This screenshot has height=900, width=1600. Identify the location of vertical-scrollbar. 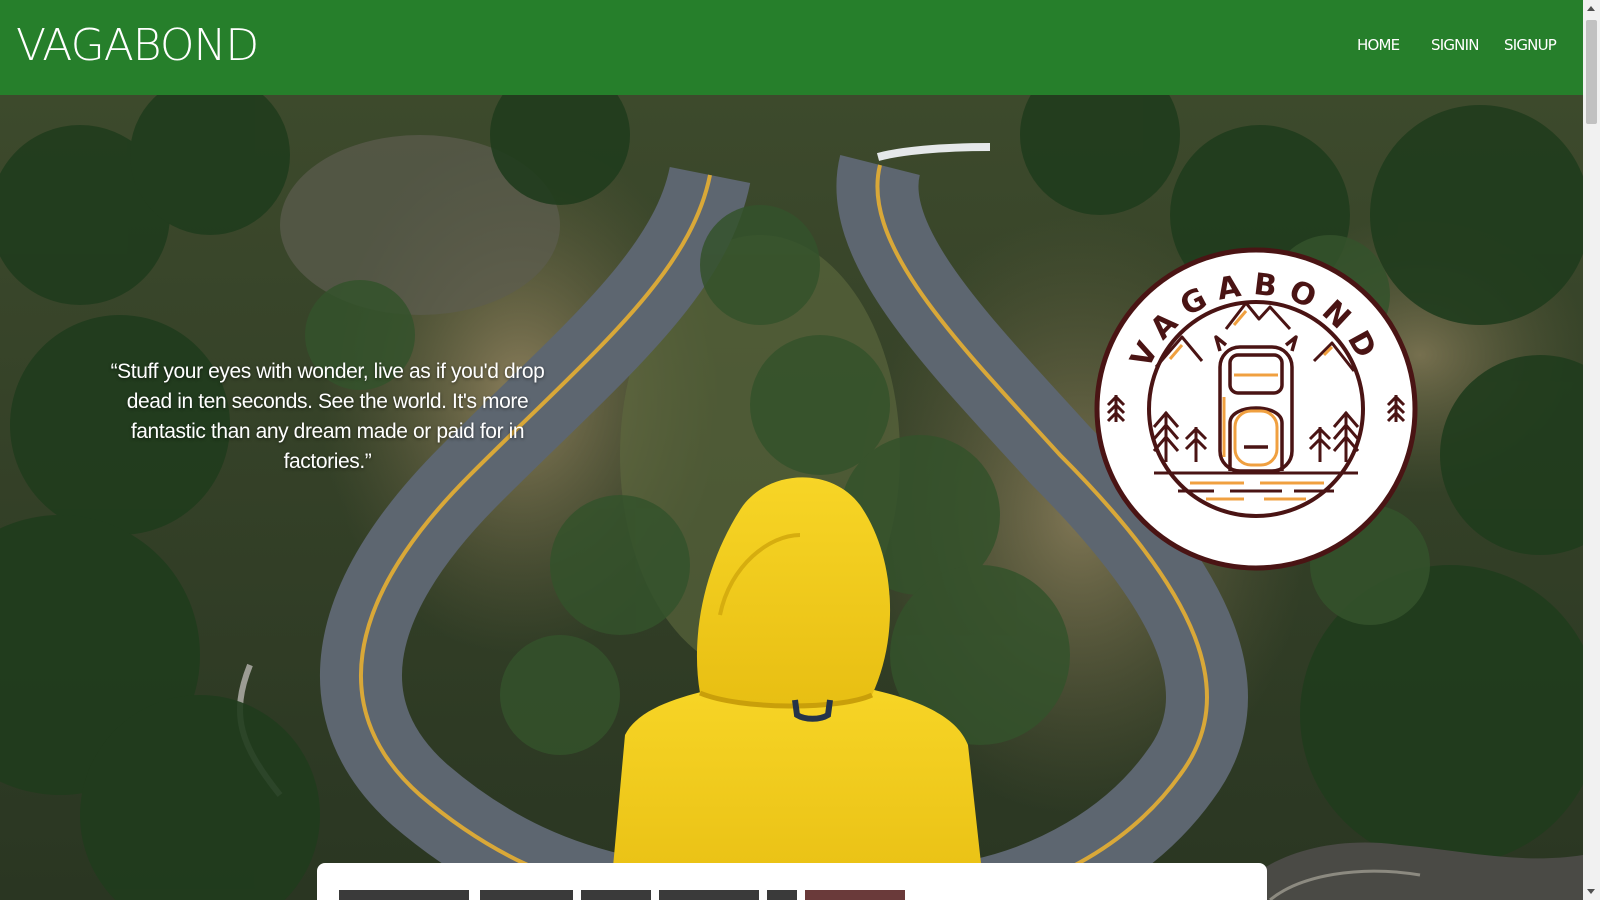
(1591, 450).